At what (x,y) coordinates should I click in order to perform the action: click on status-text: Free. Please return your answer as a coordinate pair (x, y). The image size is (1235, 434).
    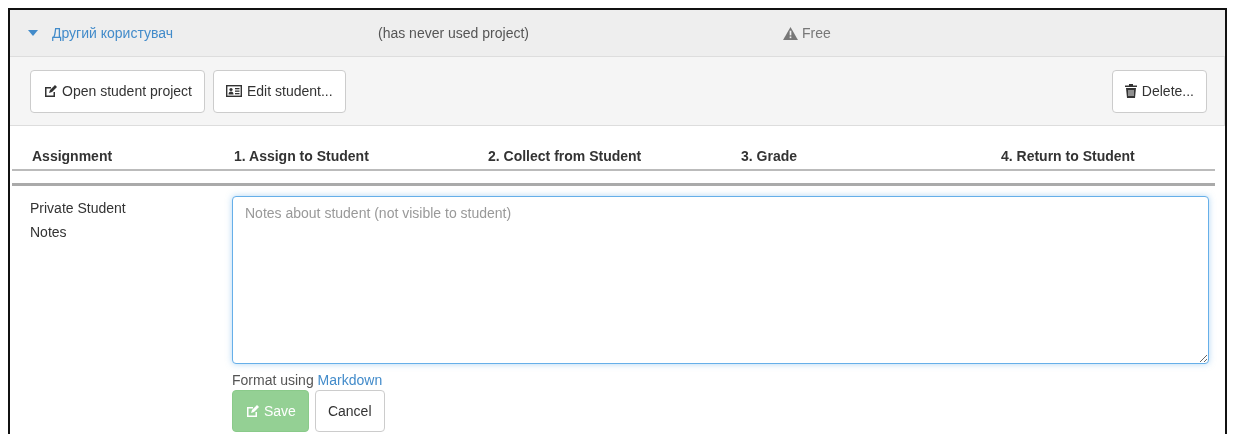
    Looking at the image, I should click on (816, 33).